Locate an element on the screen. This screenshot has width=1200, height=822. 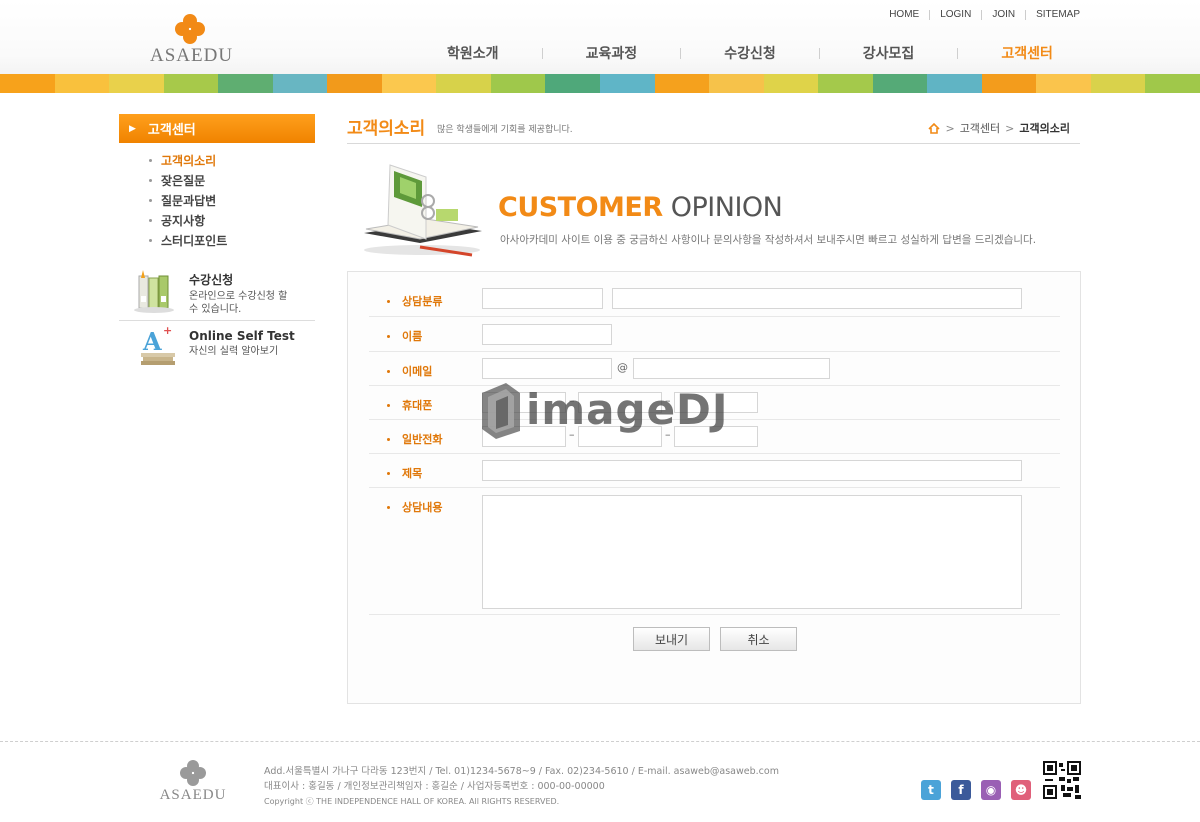
site-logo: ASAEDU is located at coordinates (191, 40).